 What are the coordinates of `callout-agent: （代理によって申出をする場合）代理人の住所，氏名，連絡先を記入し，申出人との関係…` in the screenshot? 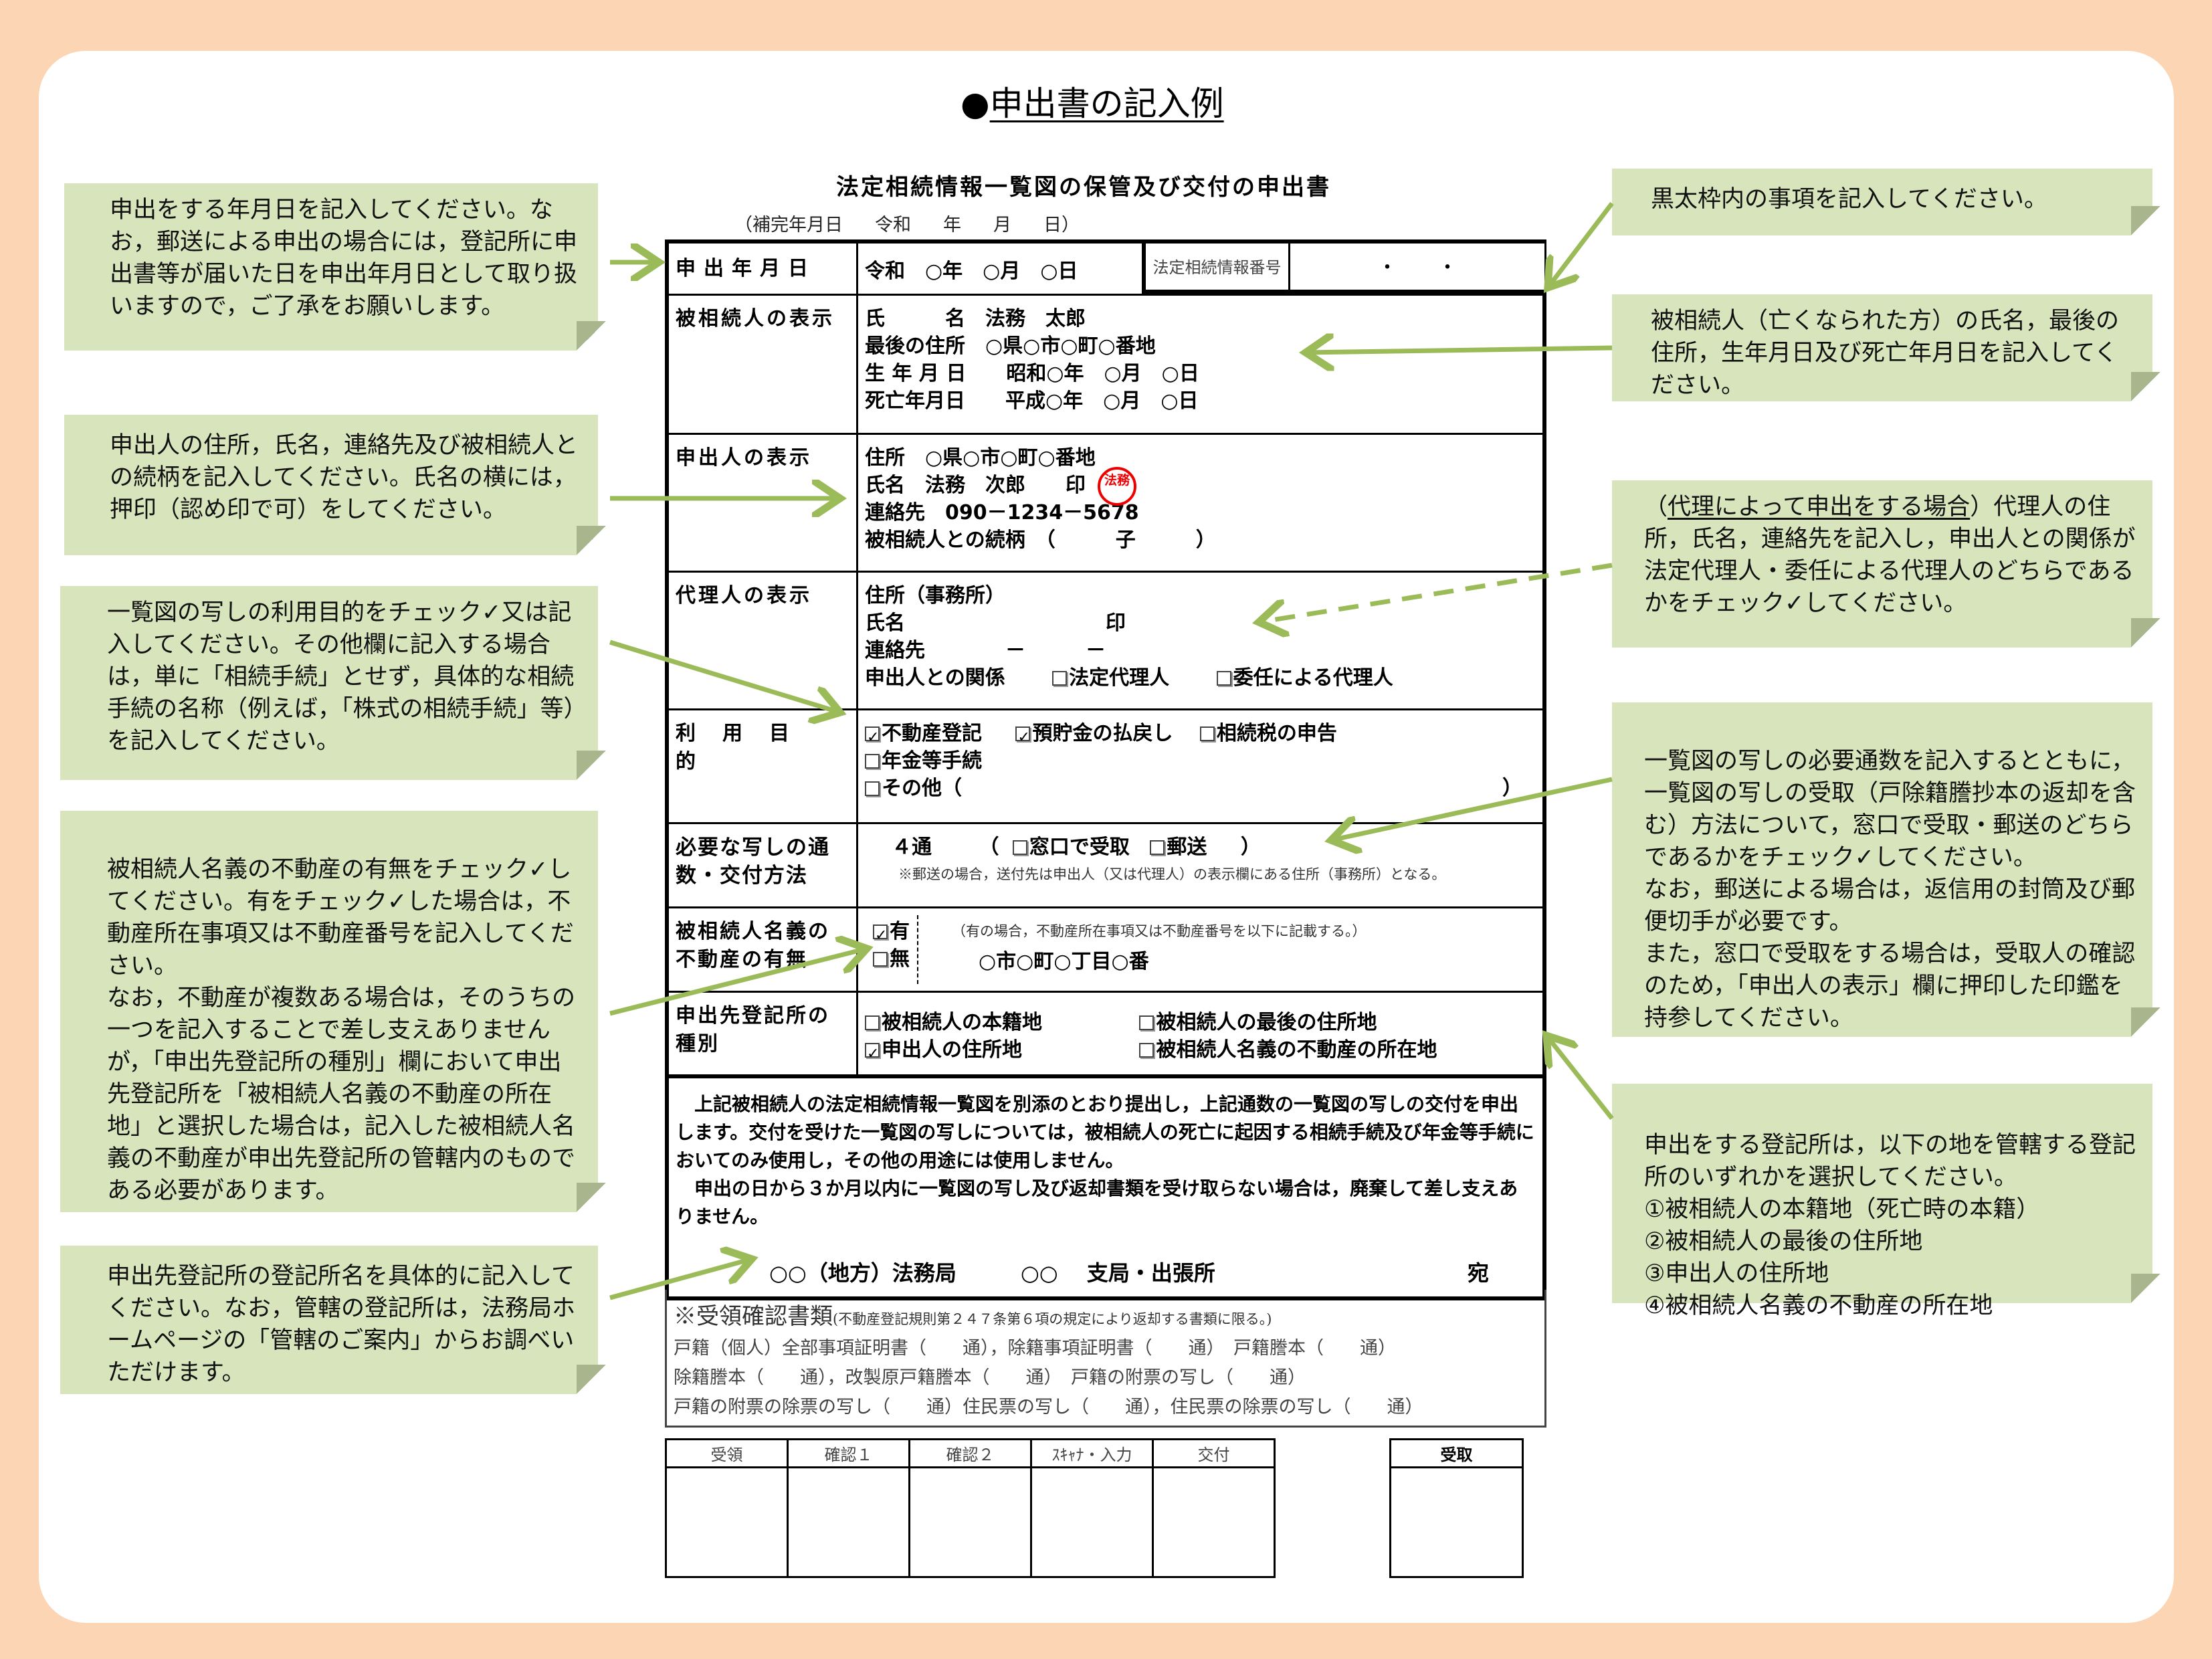 It's located at (1886, 561).